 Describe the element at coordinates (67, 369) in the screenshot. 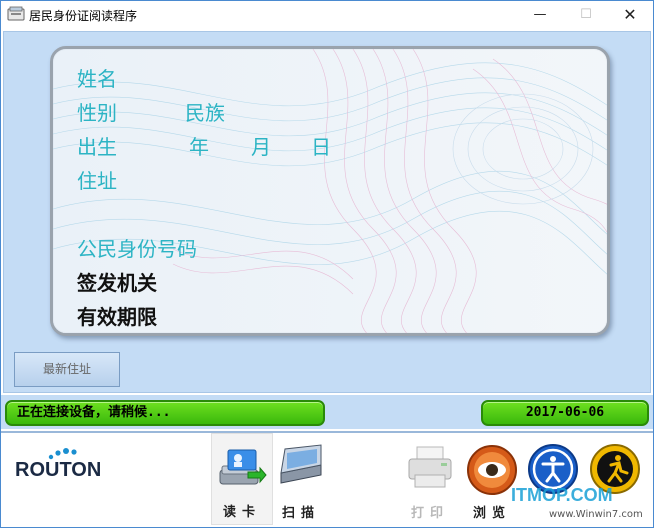

I see `new-address-button: 最新住址` at that location.